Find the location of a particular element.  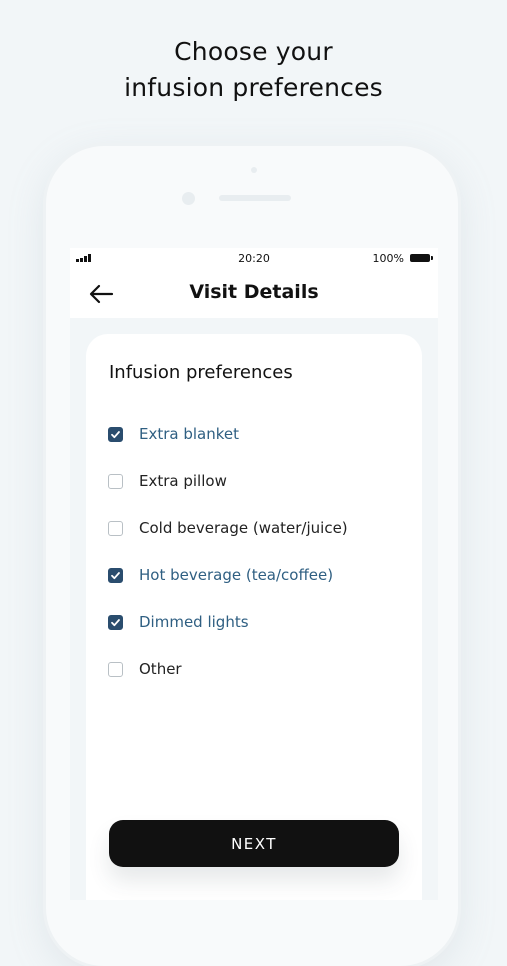

battery-icon is located at coordinates (421, 258).